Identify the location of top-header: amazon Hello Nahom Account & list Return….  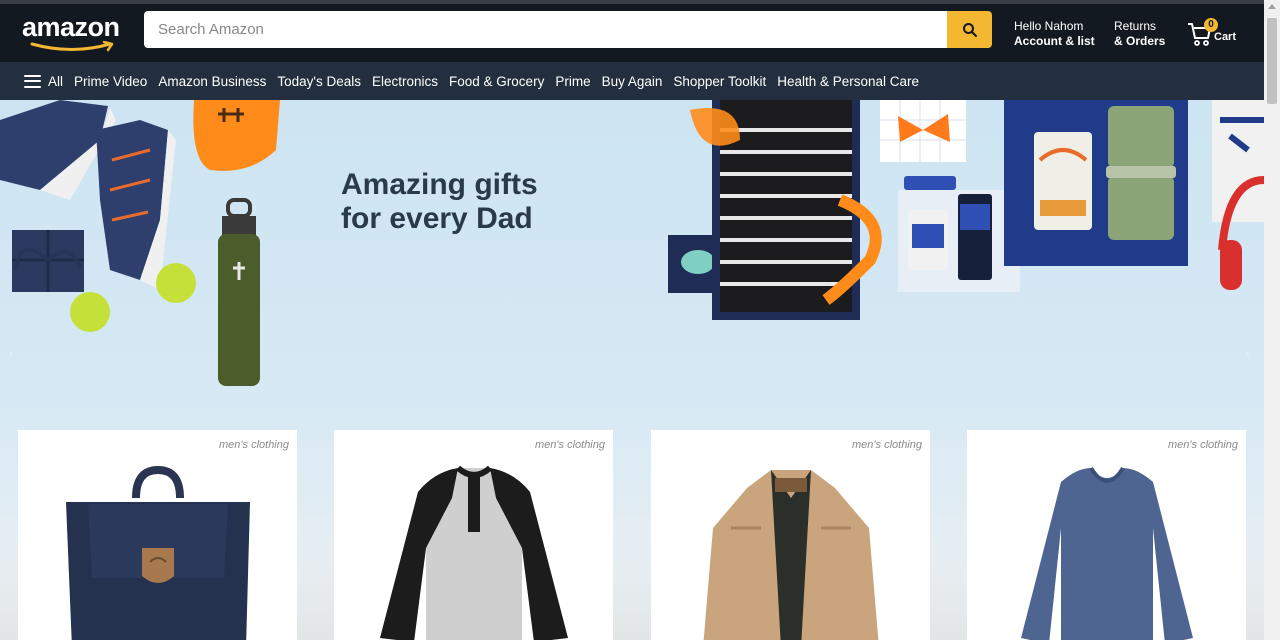
(640, 31).